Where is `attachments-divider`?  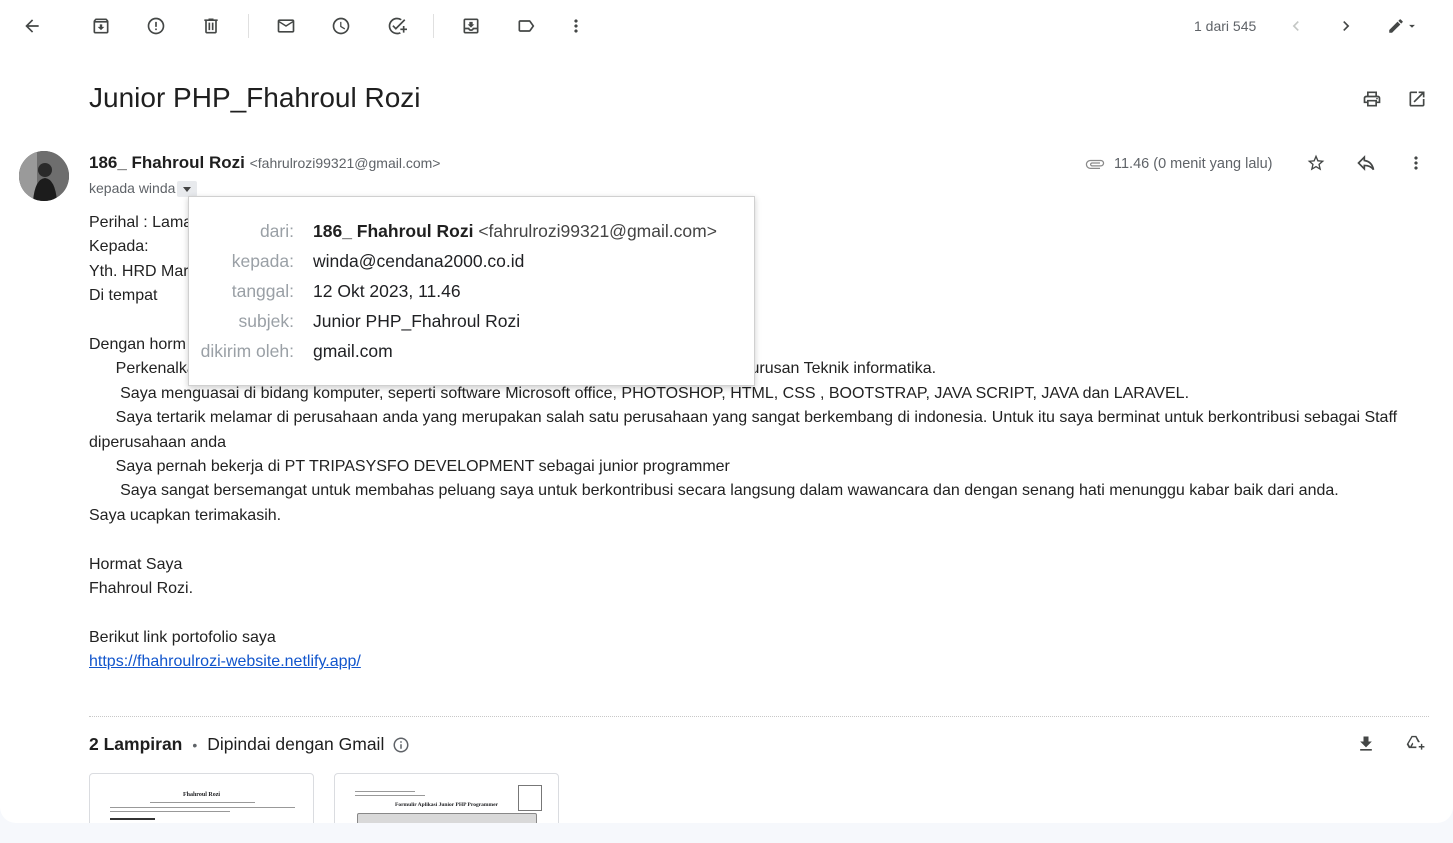
attachments-divider is located at coordinates (759, 716).